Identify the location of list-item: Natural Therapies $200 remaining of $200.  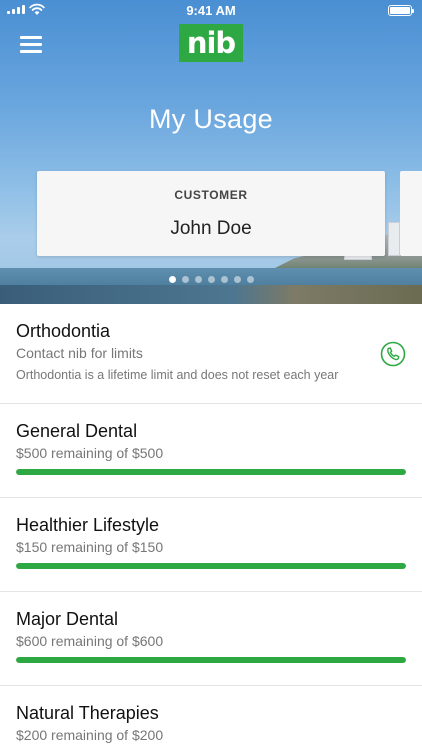
(211, 718).